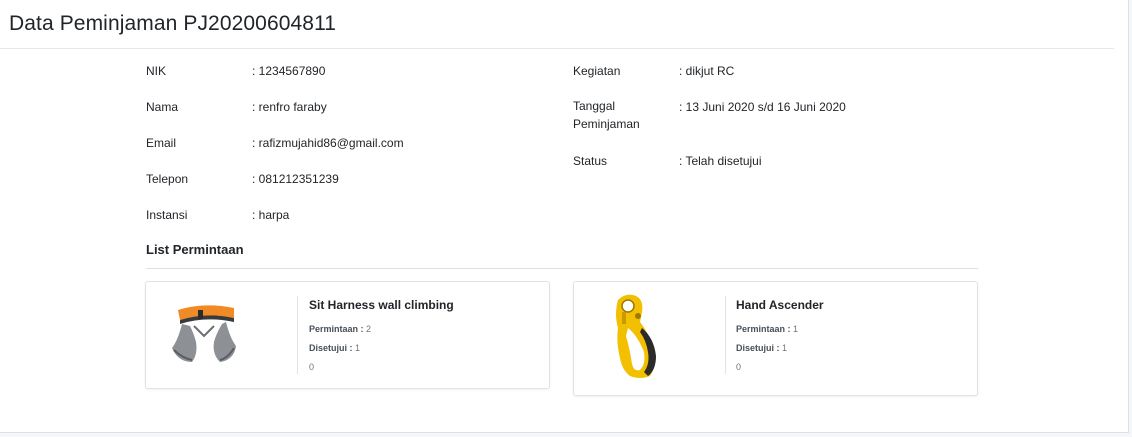  What do you see at coordinates (195, 249) in the screenshot?
I see `list-permintaan-title: List Permintaan` at bounding box center [195, 249].